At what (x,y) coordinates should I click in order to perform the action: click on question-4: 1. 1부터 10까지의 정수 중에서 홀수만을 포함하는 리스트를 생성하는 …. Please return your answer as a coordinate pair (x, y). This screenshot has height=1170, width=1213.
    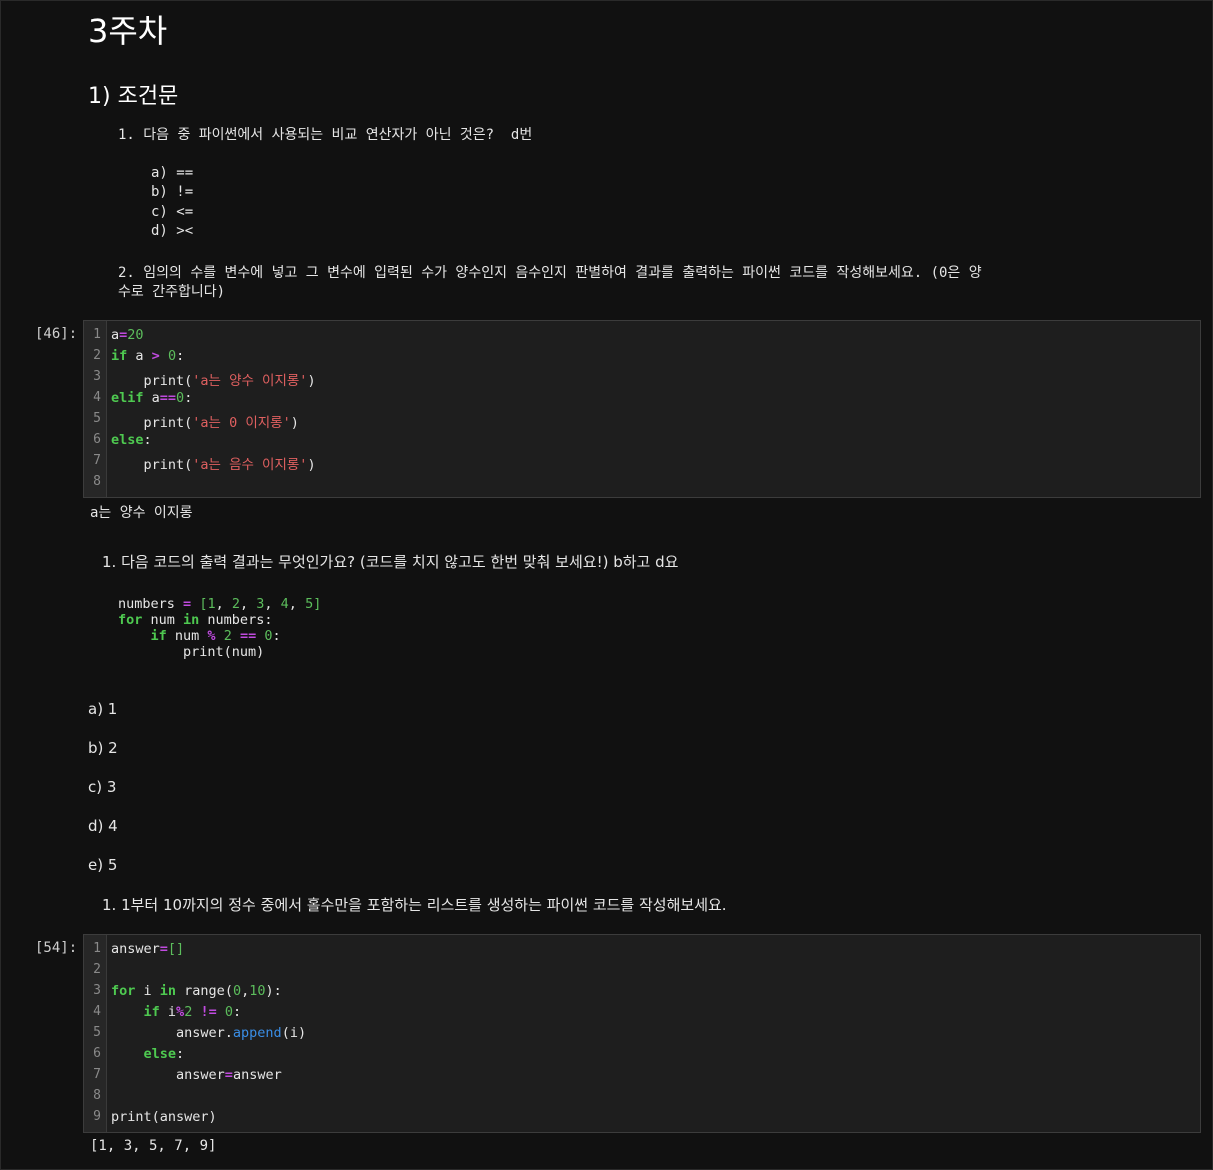
    Looking at the image, I should click on (414, 905).